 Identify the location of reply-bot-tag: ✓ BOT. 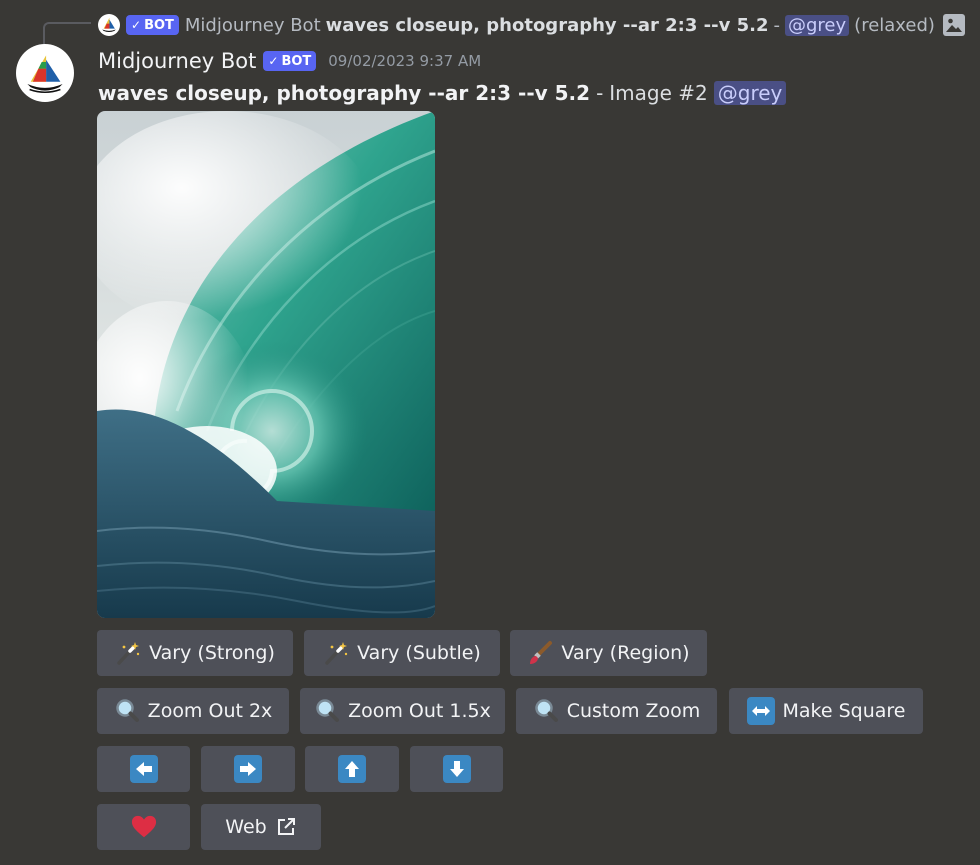
(152, 25).